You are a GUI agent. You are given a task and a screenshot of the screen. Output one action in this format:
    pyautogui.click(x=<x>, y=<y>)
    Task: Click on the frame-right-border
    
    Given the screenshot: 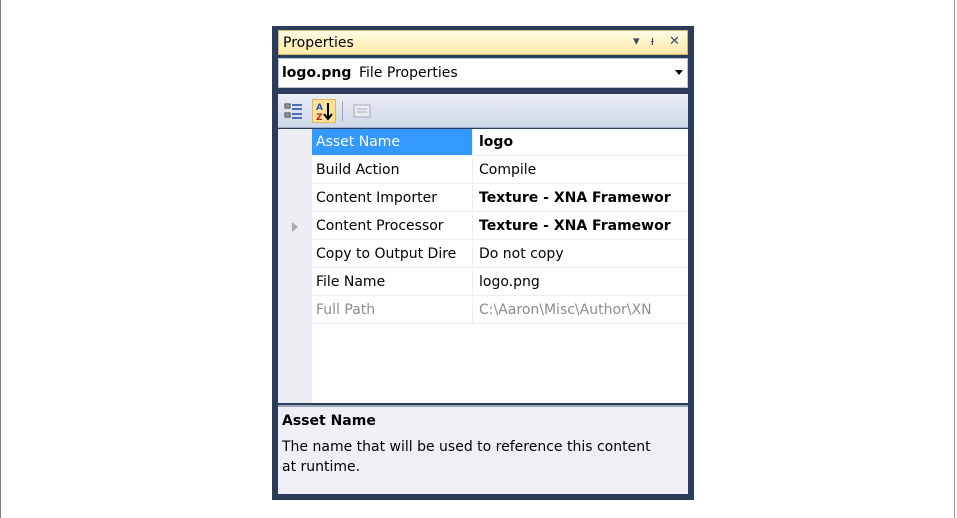 What is the action you would take?
    pyautogui.click(x=954, y=259)
    